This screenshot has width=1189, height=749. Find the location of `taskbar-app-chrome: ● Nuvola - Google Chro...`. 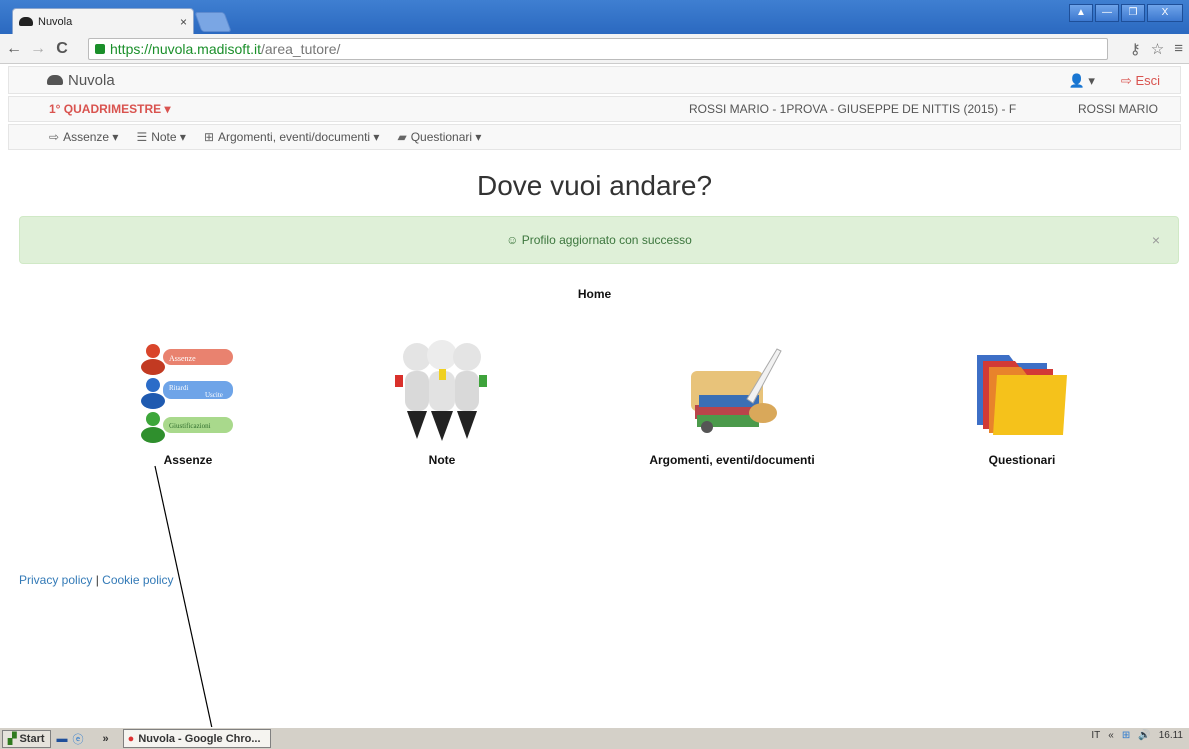

taskbar-app-chrome: ● Nuvola - Google Chro... is located at coordinates (196, 738).